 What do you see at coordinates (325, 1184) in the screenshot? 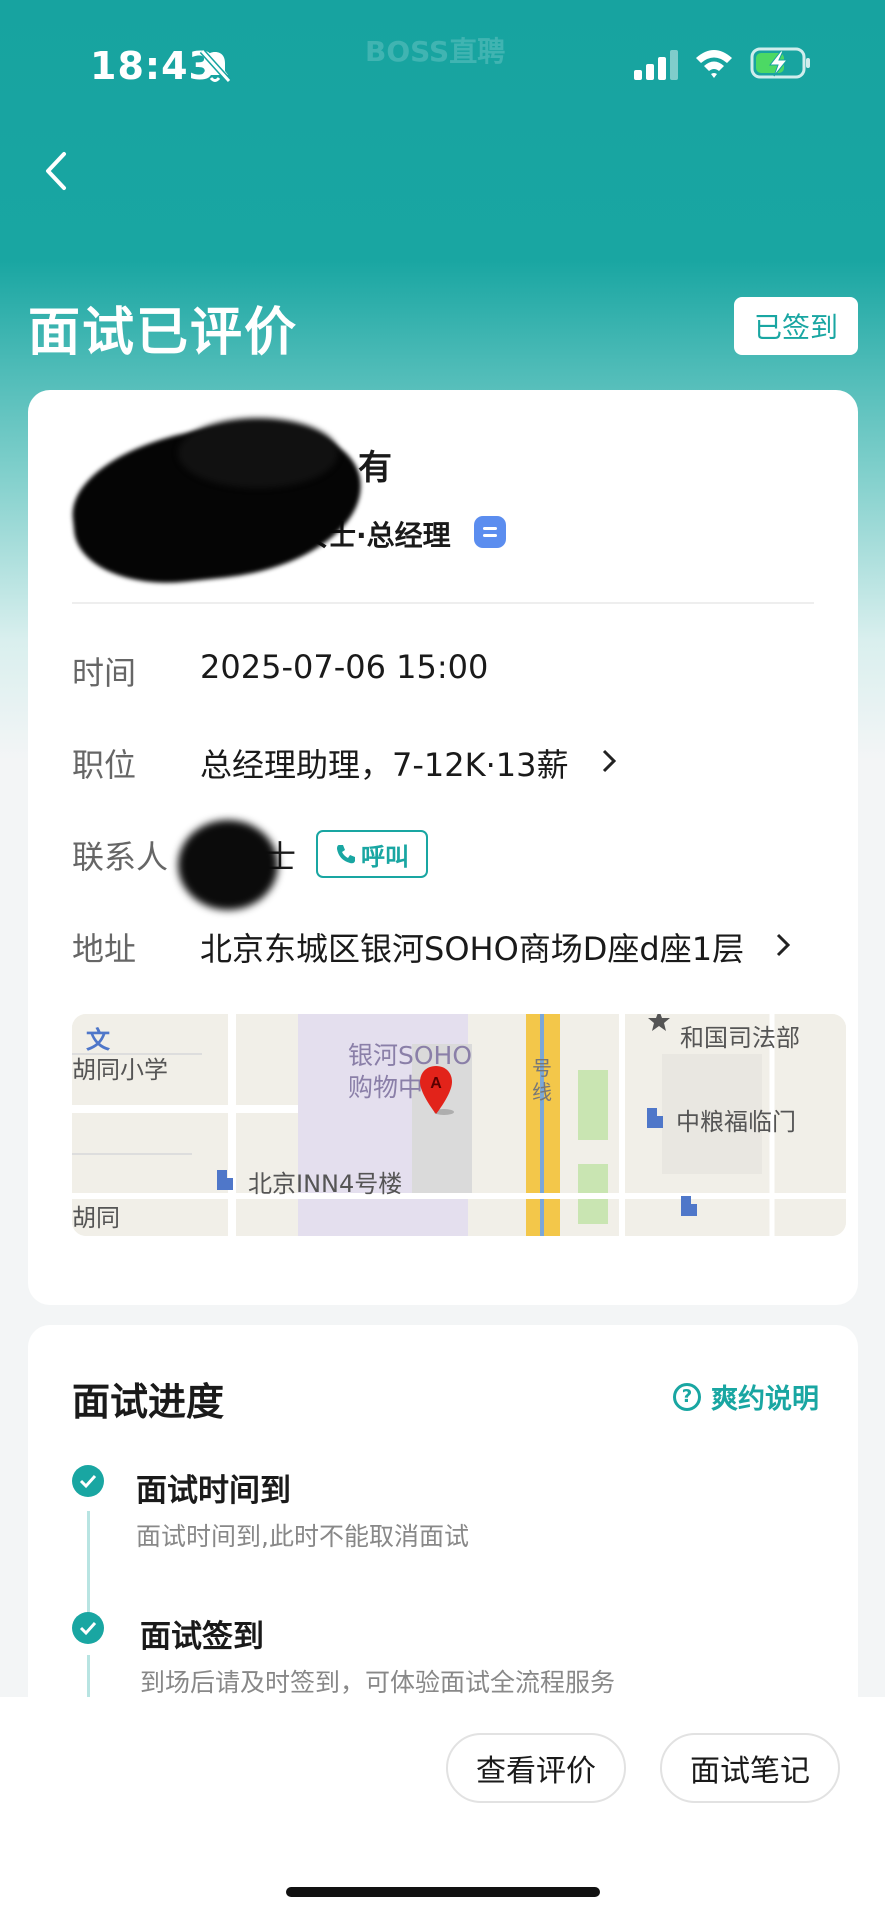
I see `map-label: 北京INN4号楼` at bounding box center [325, 1184].